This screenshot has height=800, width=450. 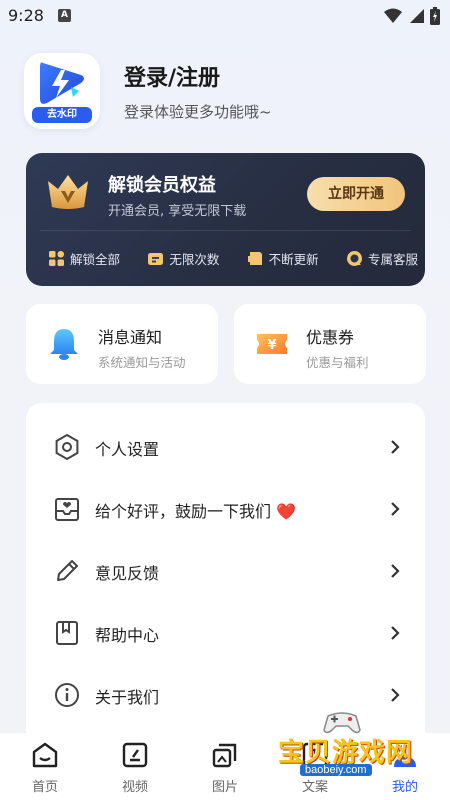 What do you see at coordinates (134, 787) in the screenshot?
I see `nav-label: 视频` at bounding box center [134, 787].